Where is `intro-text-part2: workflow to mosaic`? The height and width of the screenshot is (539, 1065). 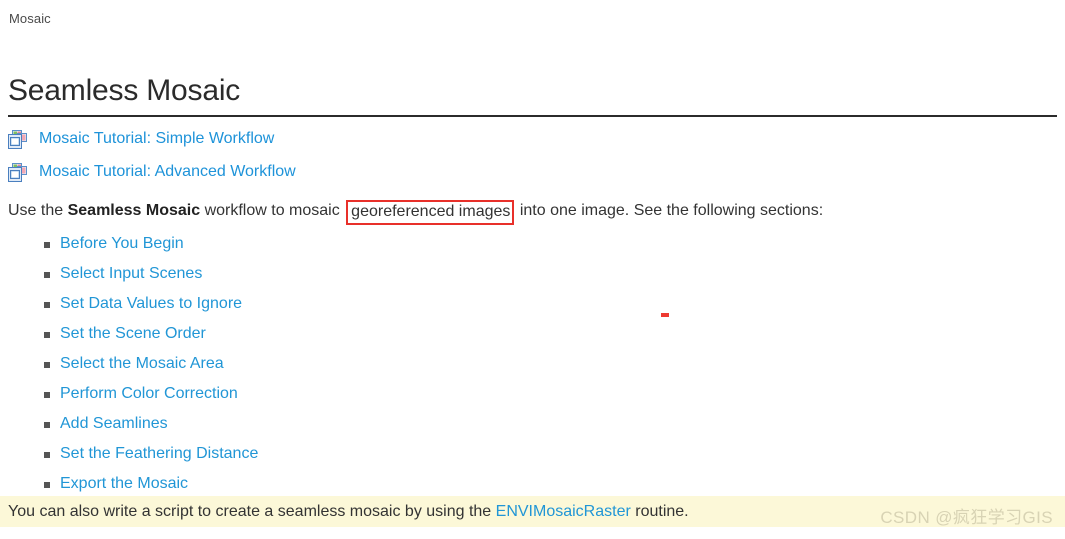
intro-text-part2: workflow to mosaic is located at coordinates (272, 210).